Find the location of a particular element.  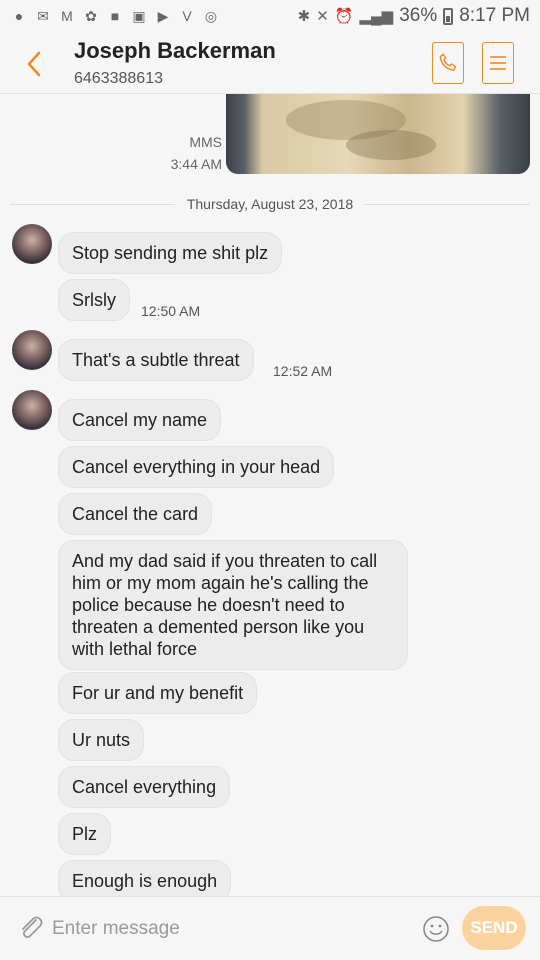

paperclip-icon is located at coordinates (32, 927).